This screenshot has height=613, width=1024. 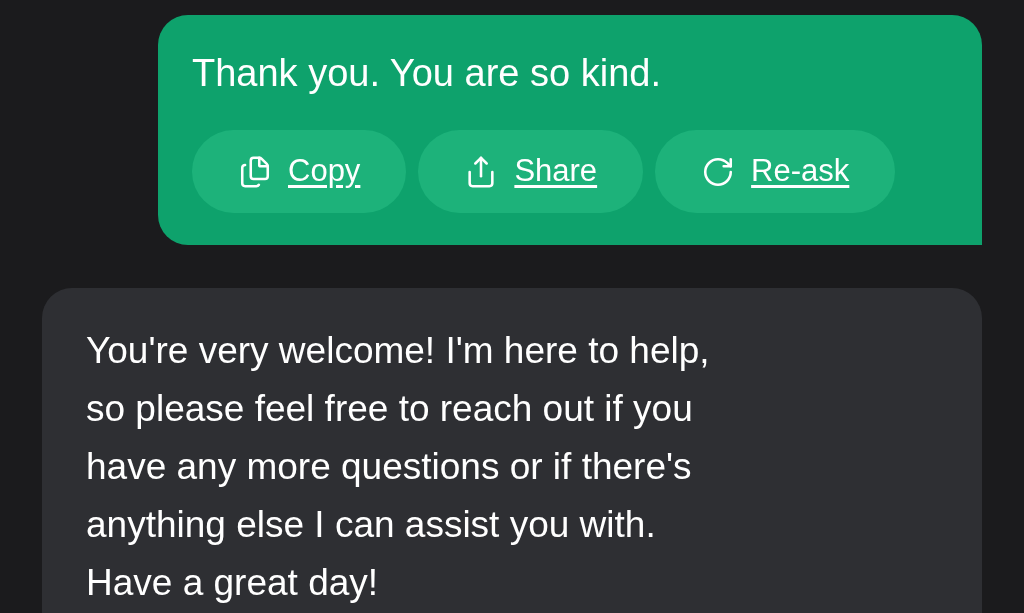 What do you see at coordinates (255, 171) in the screenshot?
I see `copy-icon` at bounding box center [255, 171].